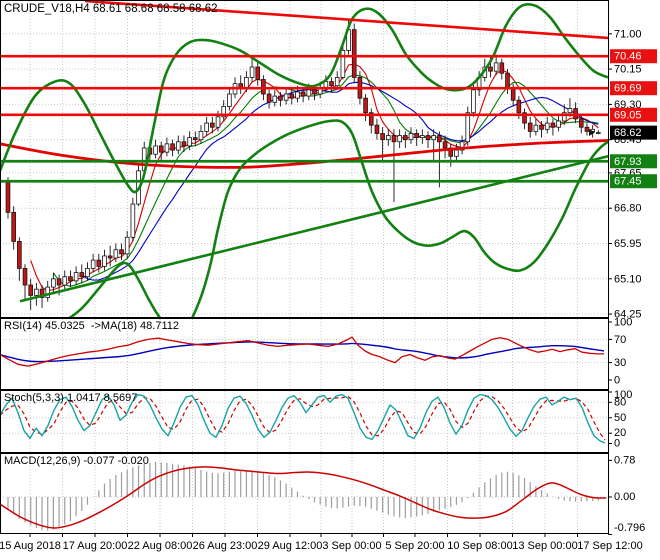 The image size is (660, 560). Describe the element at coordinates (479, 546) in the screenshot. I see `svg-text: 10 Sep 08:00` at that location.